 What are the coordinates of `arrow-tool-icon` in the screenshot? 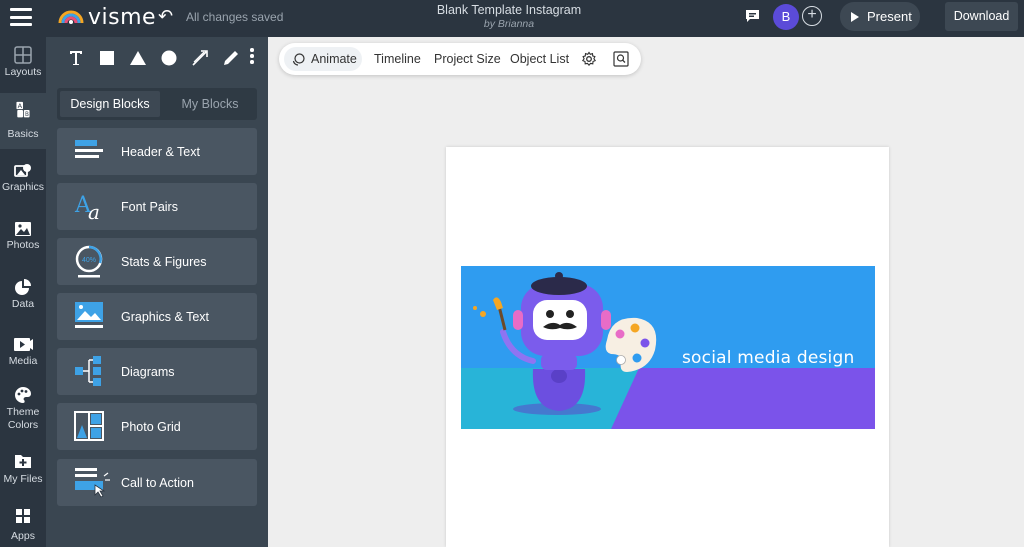 It's located at (199, 58).